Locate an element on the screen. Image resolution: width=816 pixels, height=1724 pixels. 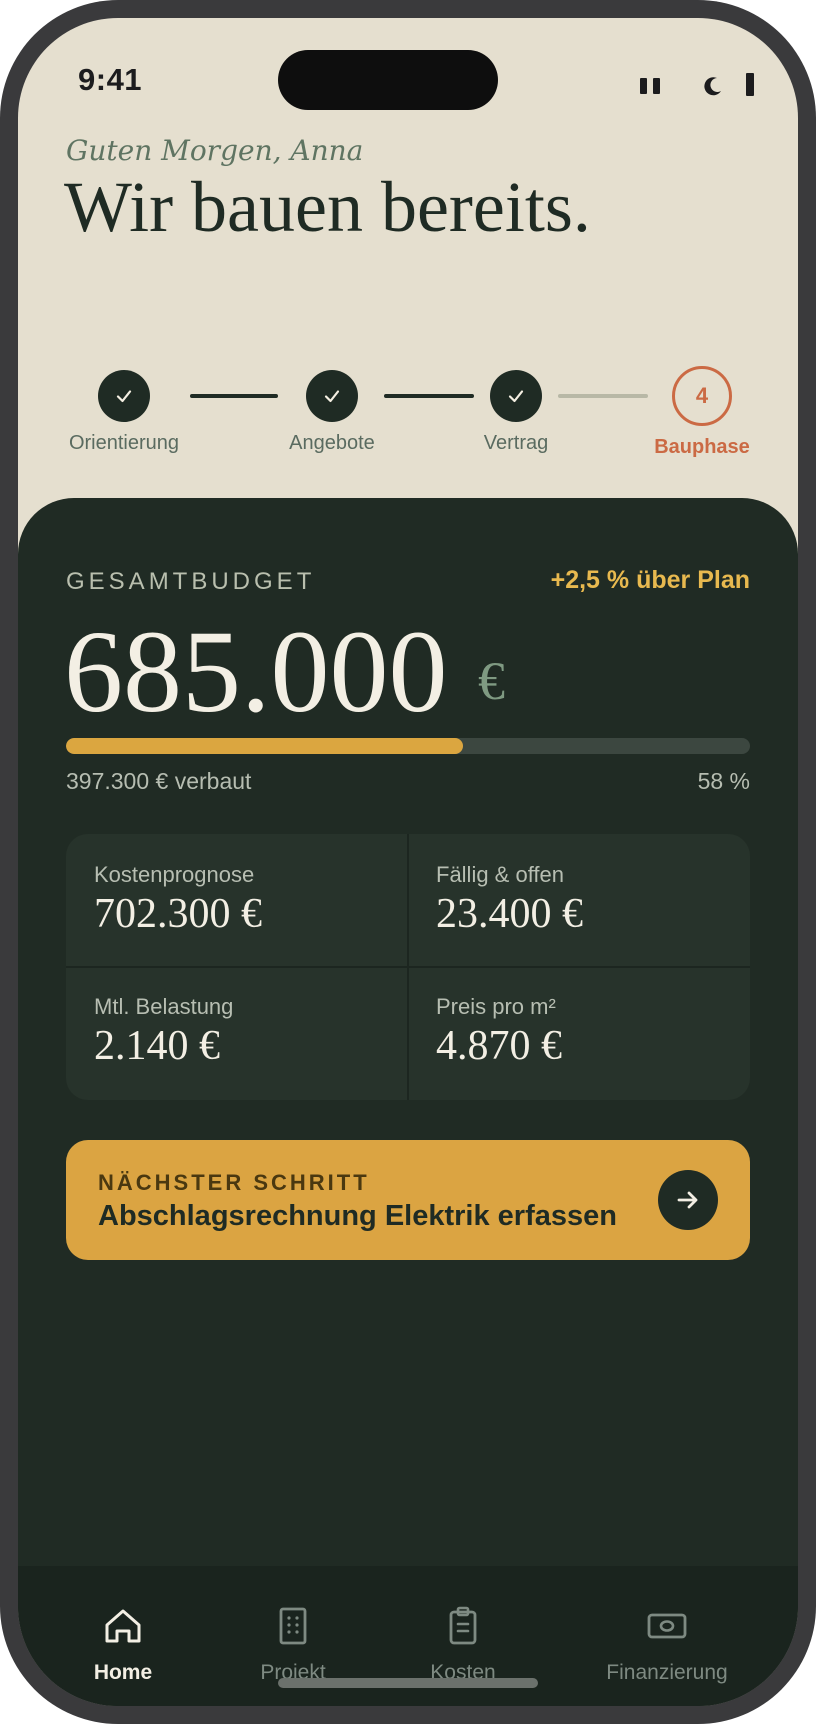
budget-label: GESAMTBUDGET is located at coordinates (191, 581).